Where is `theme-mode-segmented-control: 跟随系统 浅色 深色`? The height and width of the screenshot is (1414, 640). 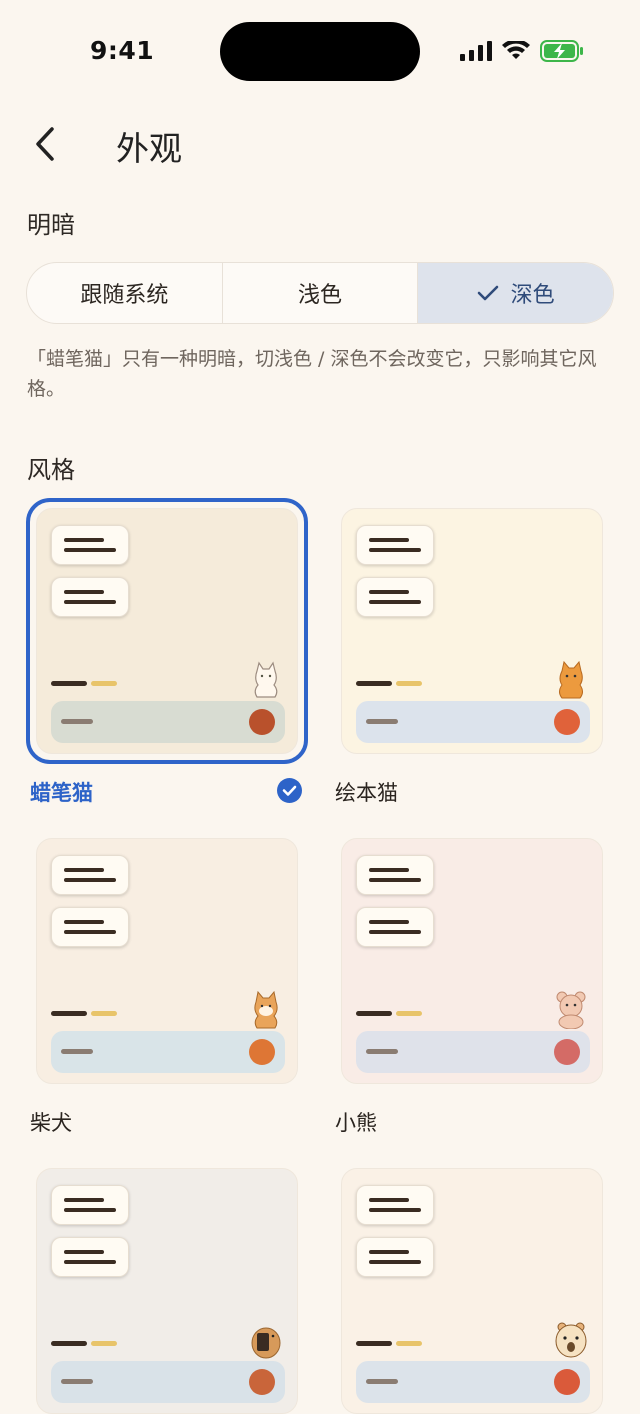
theme-mode-segmented-control: 跟随系统 浅色 深色 is located at coordinates (320, 293).